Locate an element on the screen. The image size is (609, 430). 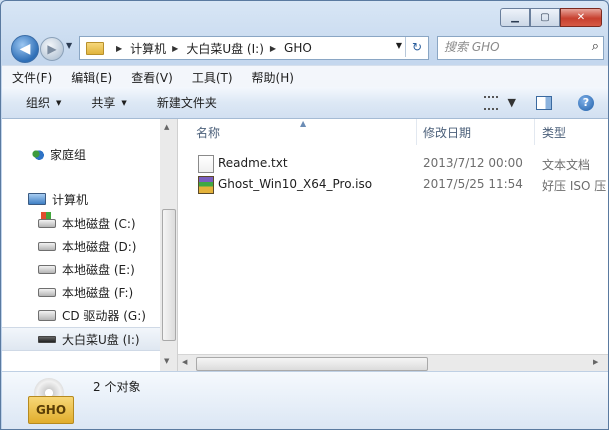
minimize-button: ▁ is located at coordinates (515, 17).